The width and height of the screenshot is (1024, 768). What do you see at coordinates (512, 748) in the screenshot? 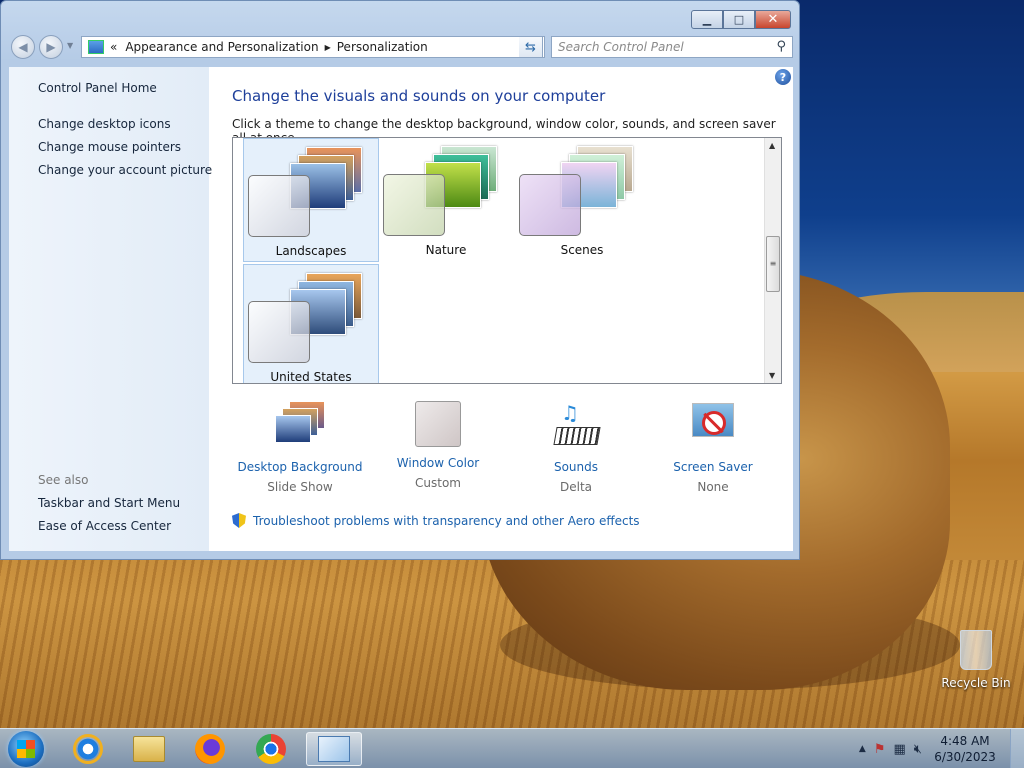
I see `taskbar: ▲ ⚑ ▦ 🔇︎ 4:48 AM 6/30/2023` at bounding box center [512, 748].